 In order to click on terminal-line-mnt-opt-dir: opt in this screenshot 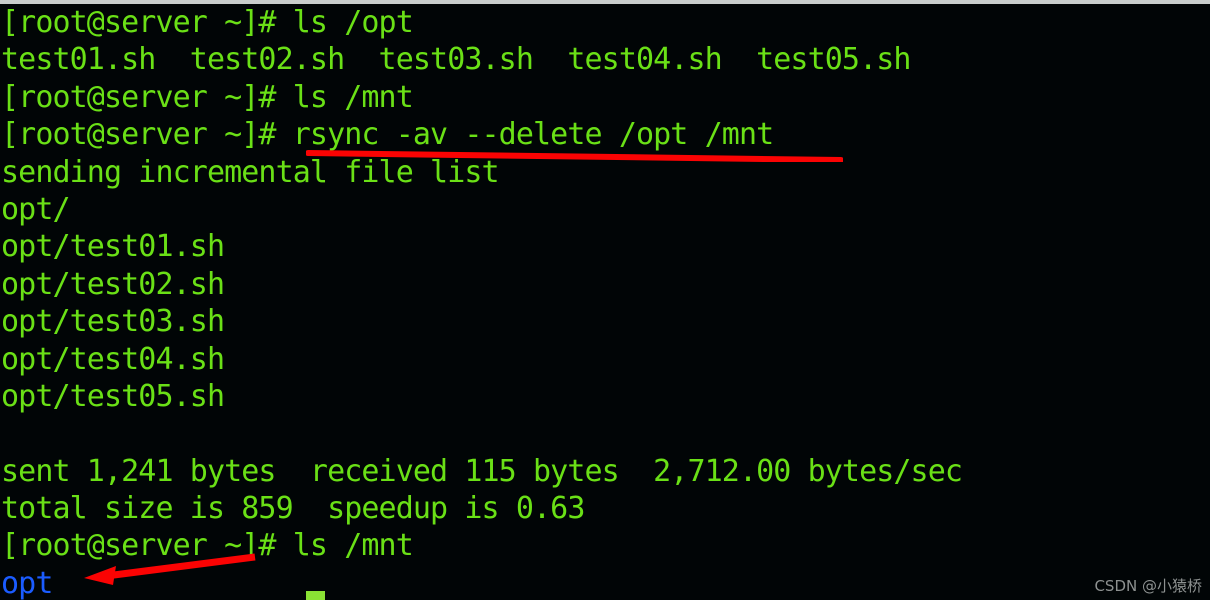, I will do `click(27, 582)`.